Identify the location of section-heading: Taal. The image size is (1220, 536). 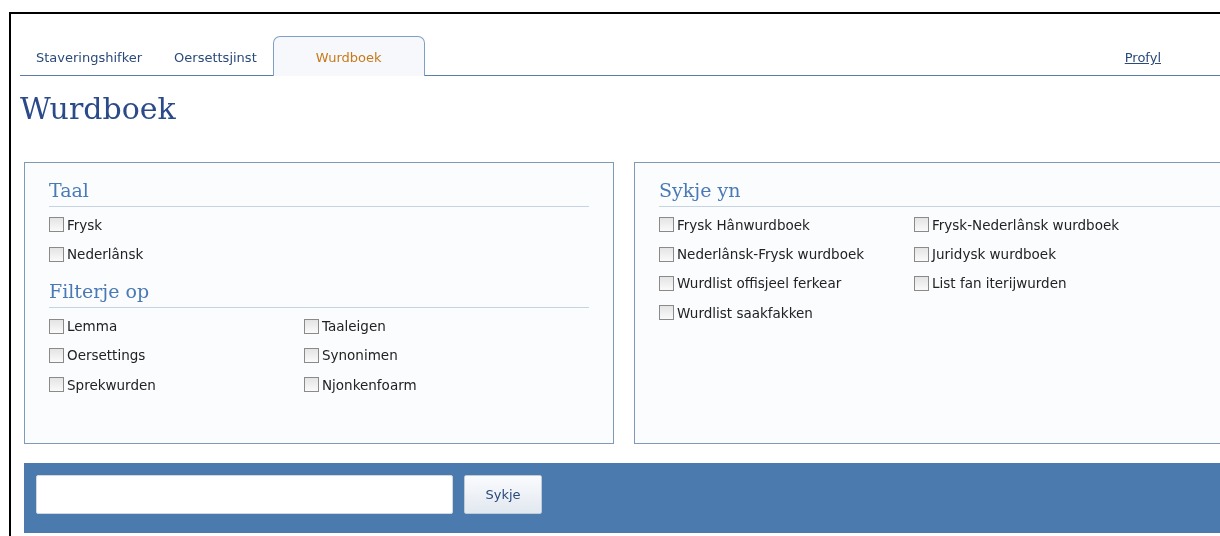
(319, 193).